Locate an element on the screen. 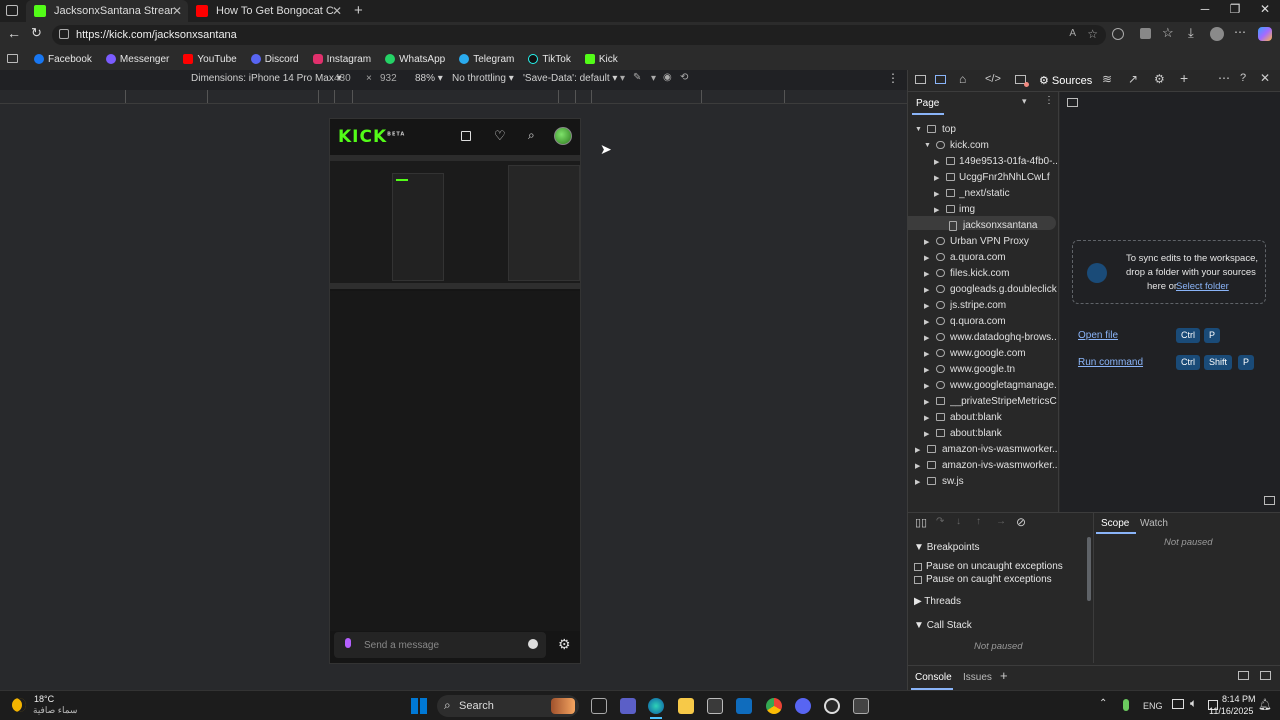 This screenshot has height=720, width=1280. emoji-icon is located at coordinates (533, 644).